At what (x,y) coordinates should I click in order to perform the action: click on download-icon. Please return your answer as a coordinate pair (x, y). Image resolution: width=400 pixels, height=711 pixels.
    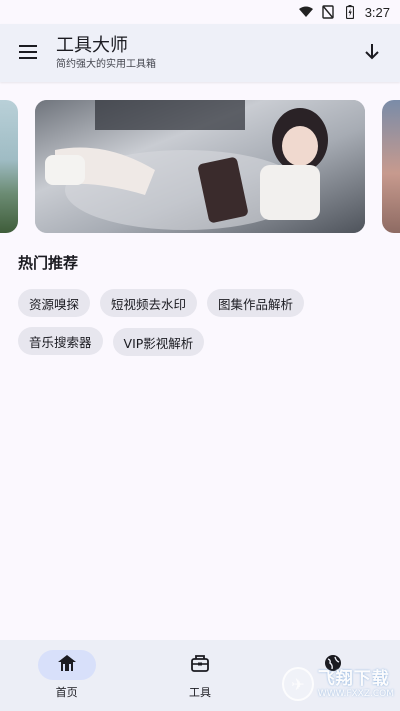
    Looking at the image, I should click on (372, 53).